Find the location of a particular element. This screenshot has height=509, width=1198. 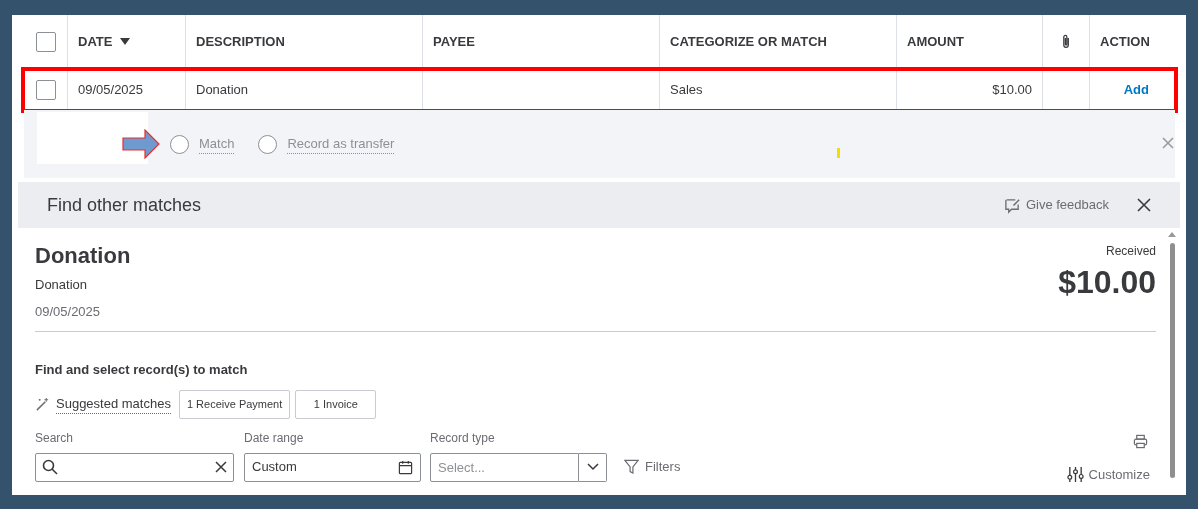

filters-button: Filters is located at coordinates (652, 467).